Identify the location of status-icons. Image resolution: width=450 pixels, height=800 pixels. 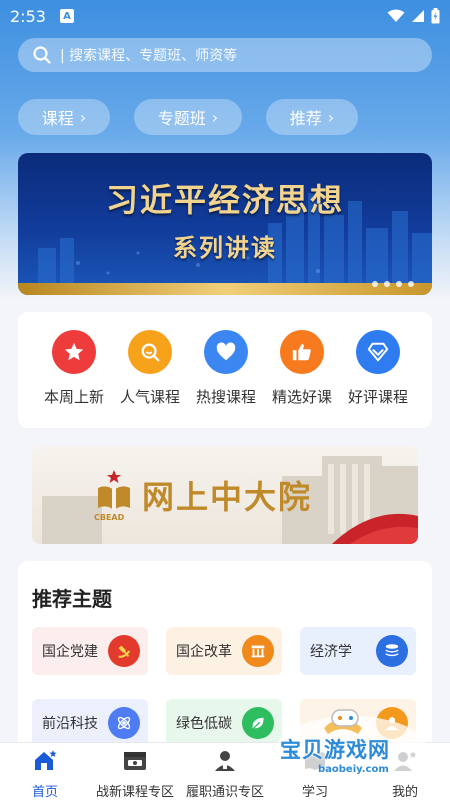
(413, 16).